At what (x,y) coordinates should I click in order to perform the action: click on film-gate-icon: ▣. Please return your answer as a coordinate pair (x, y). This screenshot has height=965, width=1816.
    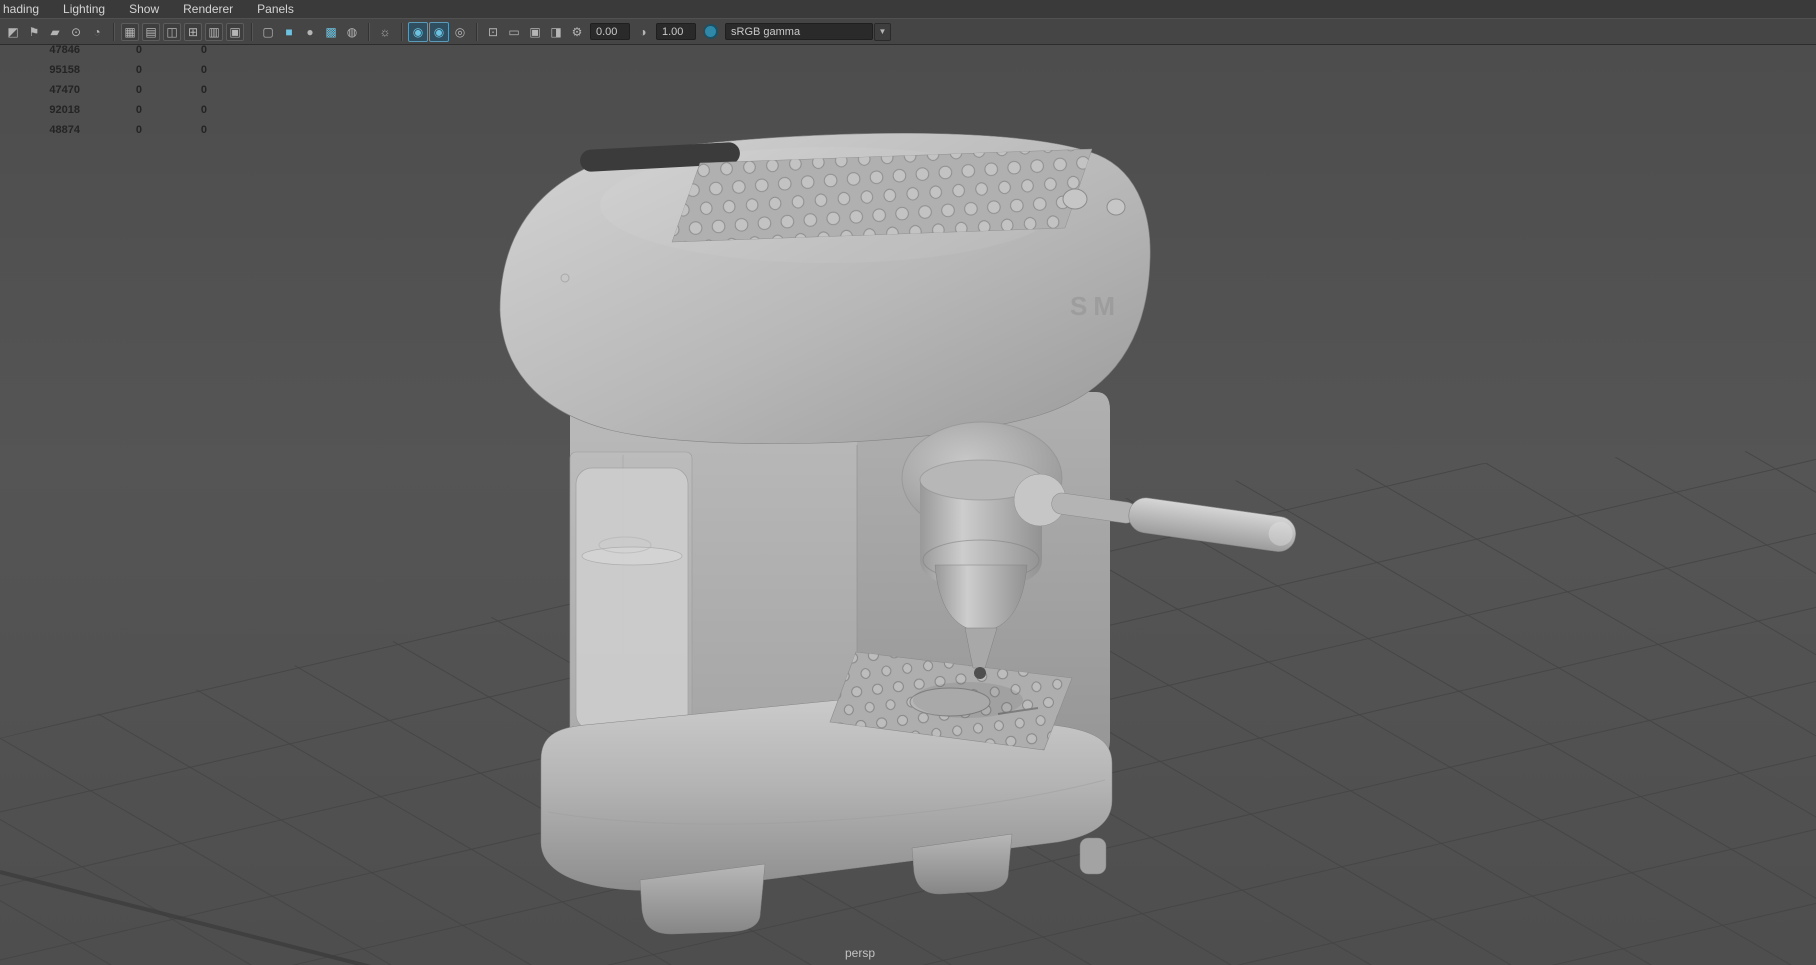
    Looking at the image, I should click on (535, 32).